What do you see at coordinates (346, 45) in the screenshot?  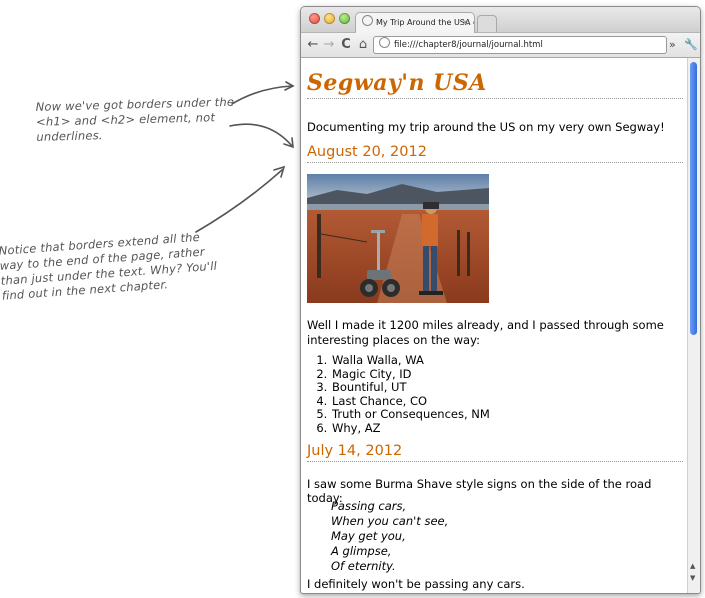 I see `reload-icon: C` at bounding box center [346, 45].